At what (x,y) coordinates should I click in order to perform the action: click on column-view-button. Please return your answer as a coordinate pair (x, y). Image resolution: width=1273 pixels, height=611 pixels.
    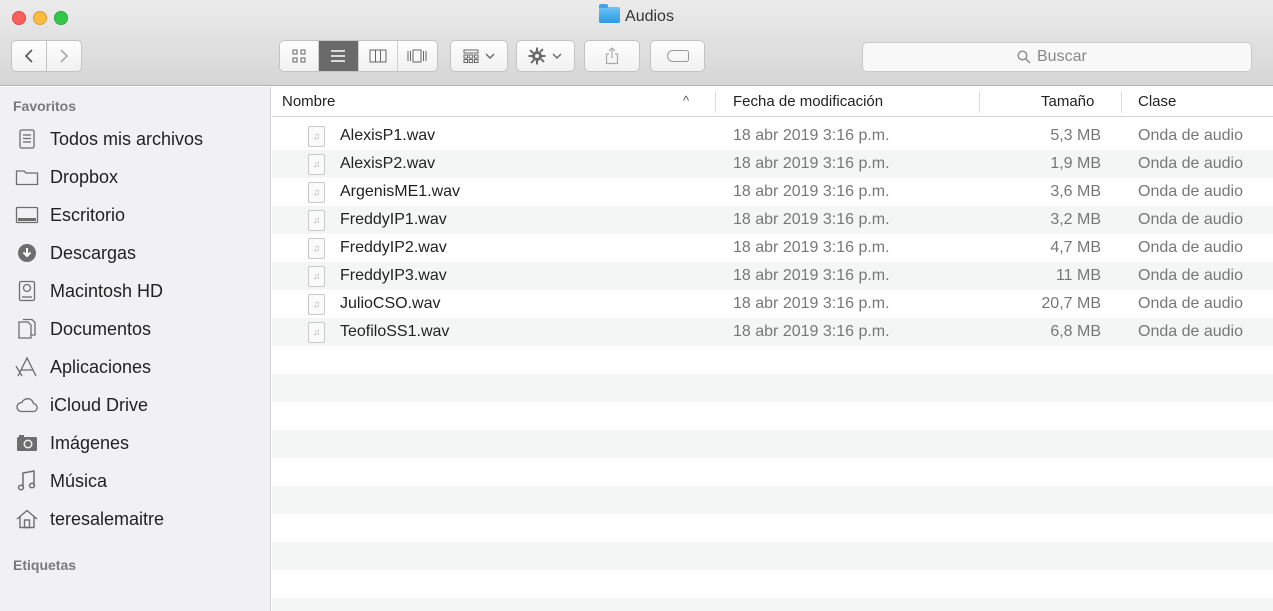
    Looking at the image, I should click on (378, 56).